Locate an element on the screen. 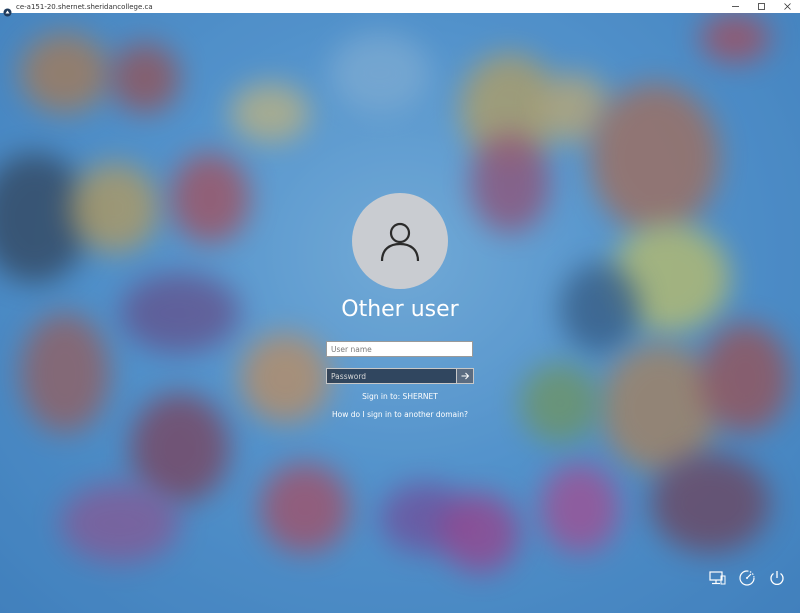 Image resolution: width=800 pixels, height=613 pixels. ease-of-access-icon is located at coordinates (747, 578).